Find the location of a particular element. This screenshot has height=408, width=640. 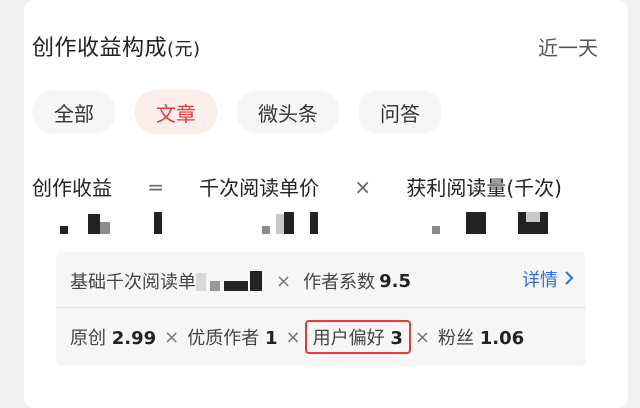

factor-quality-value: 1 is located at coordinates (271, 338).